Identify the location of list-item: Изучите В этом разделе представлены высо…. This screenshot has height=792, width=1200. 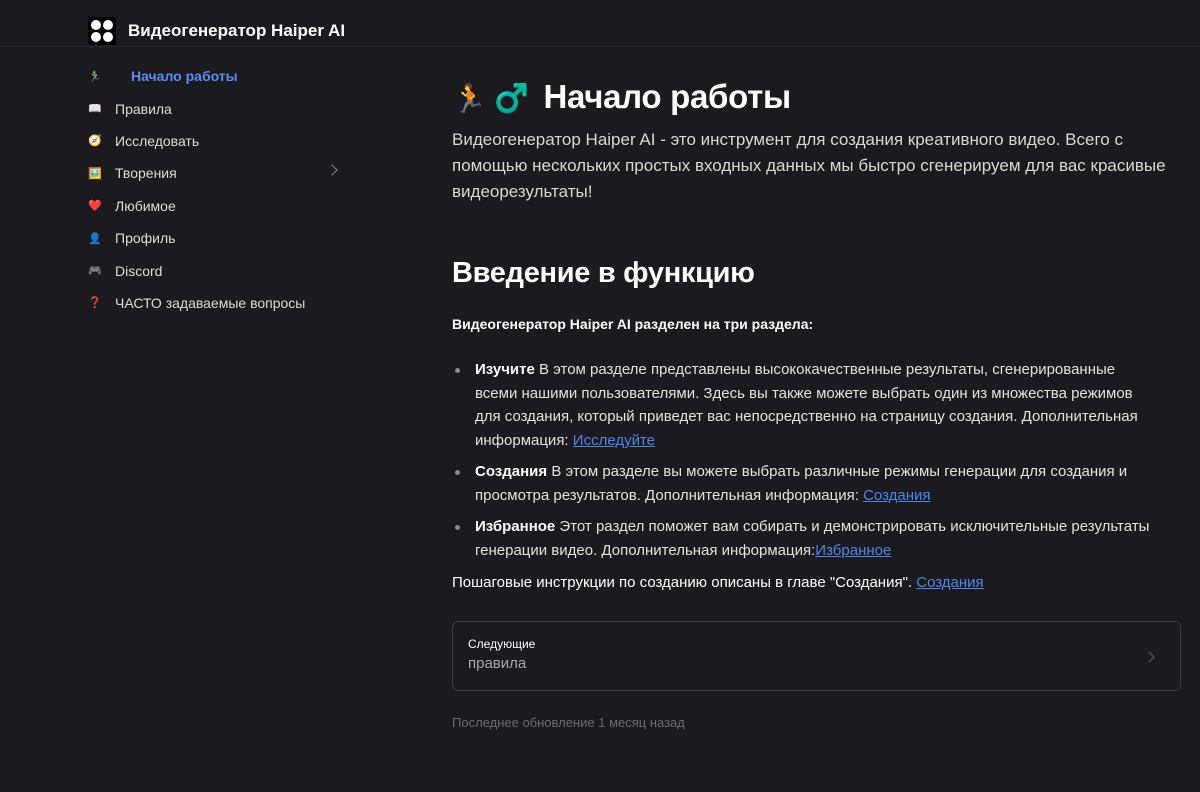
(802, 405).